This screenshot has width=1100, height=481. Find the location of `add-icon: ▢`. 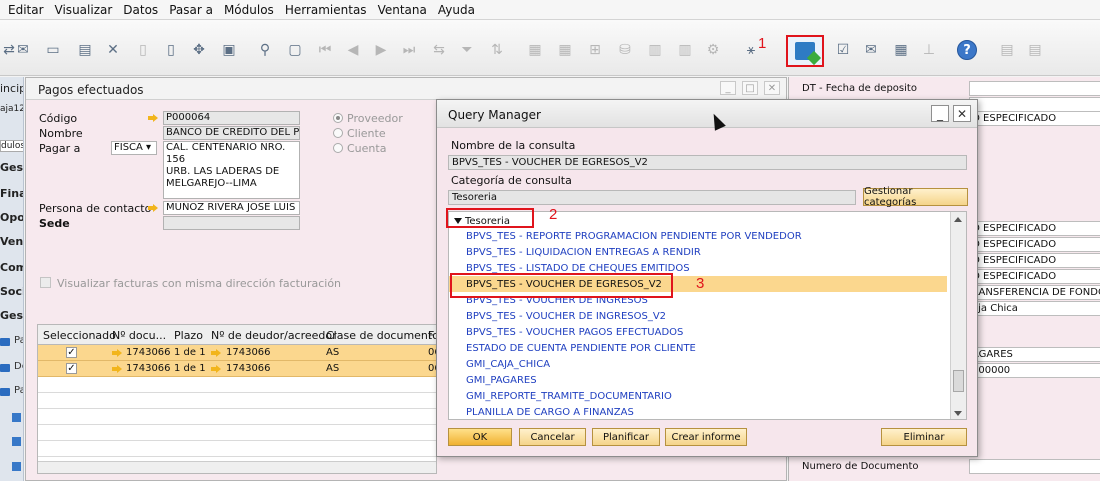

add-icon: ▢ is located at coordinates (295, 50).